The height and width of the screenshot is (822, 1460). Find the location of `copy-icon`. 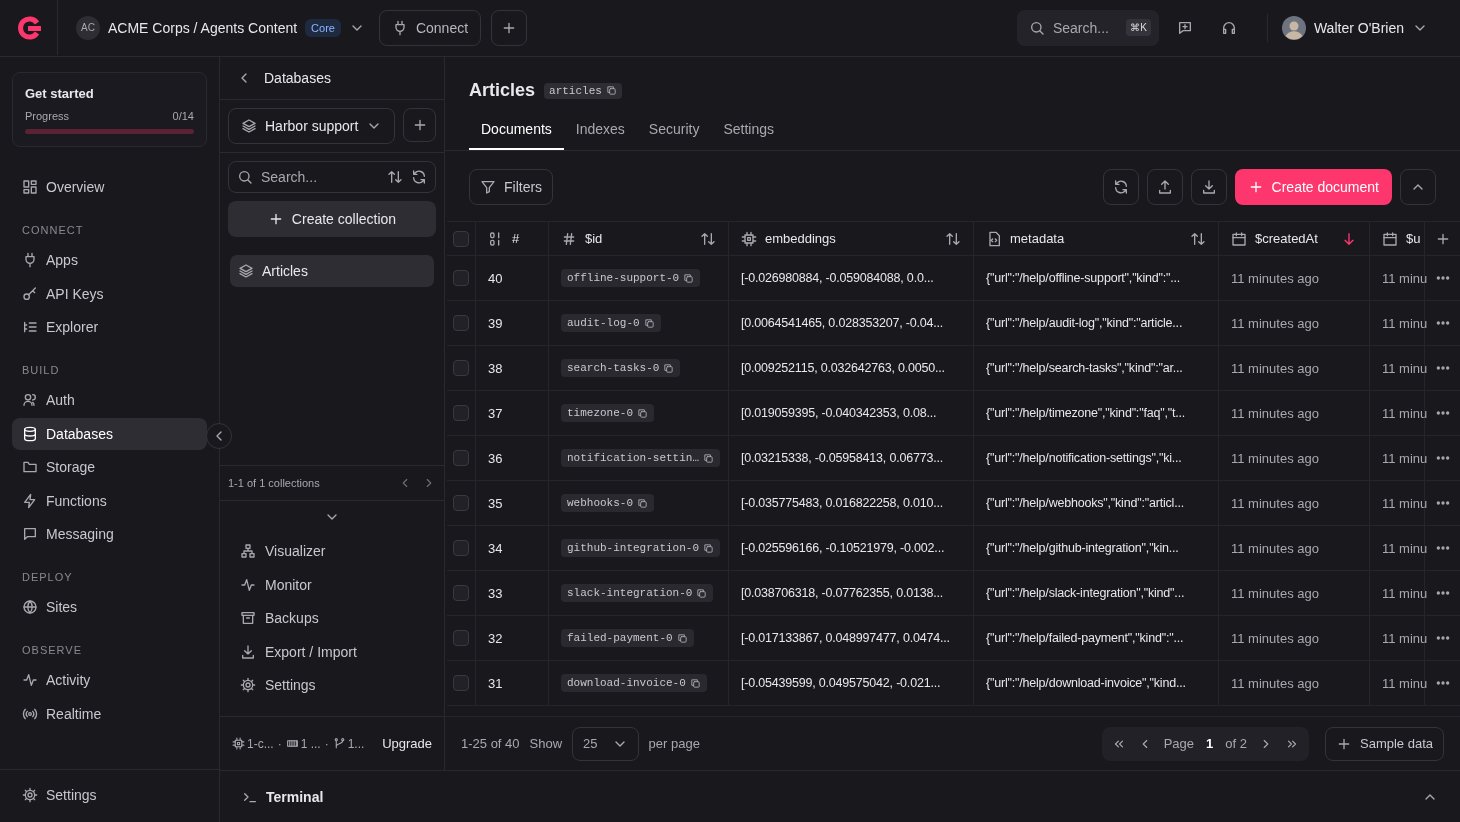

copy-icon is located at coordinates (695, 683).